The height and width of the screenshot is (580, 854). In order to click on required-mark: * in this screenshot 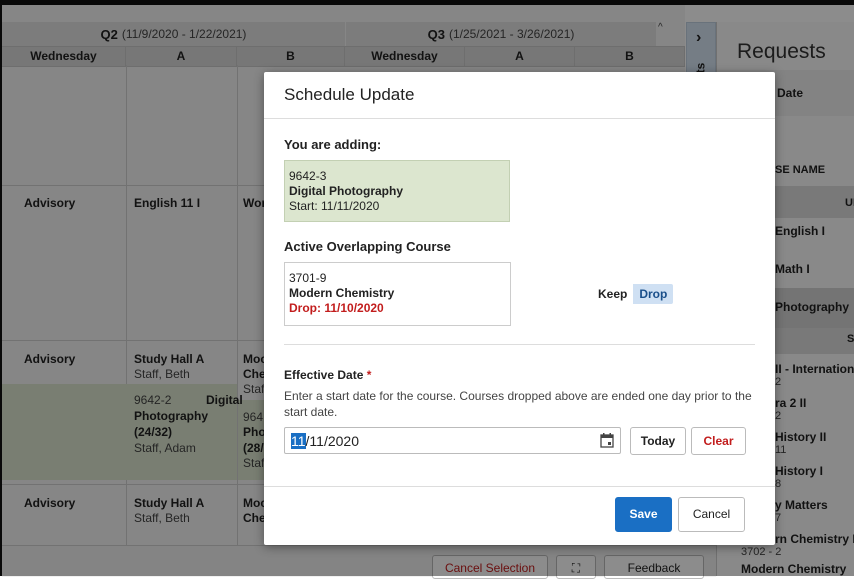, I will do `click(369, 375)`.